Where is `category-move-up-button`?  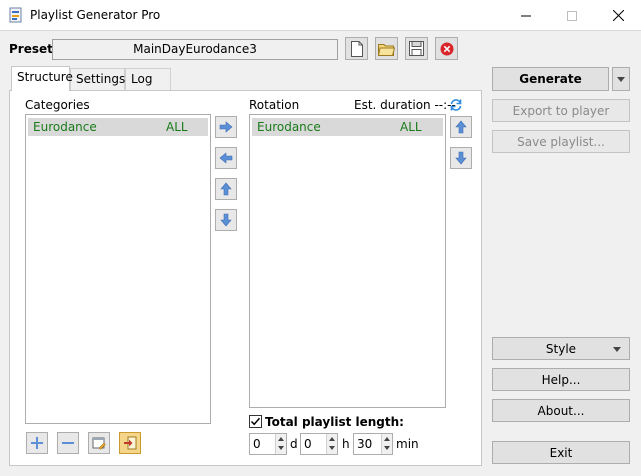
category-move-up-button is located at coordinates (226, 189).